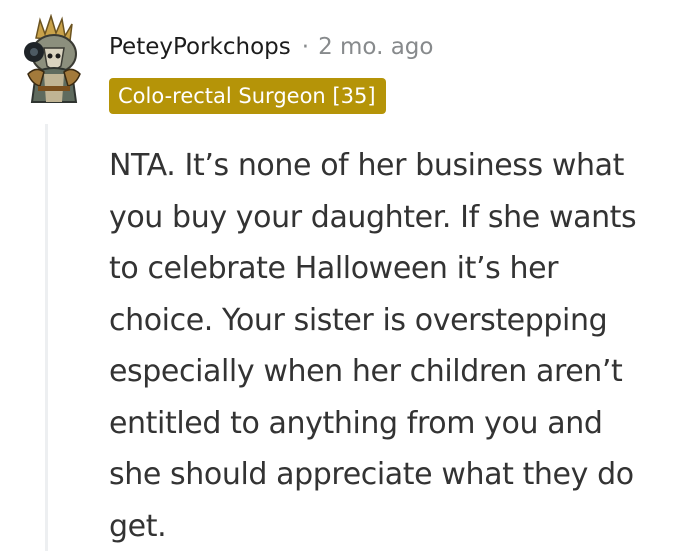 This screenshot has width=700, height=552. I want to click on username-link: PeteyPorkchops, so click(200, 47).